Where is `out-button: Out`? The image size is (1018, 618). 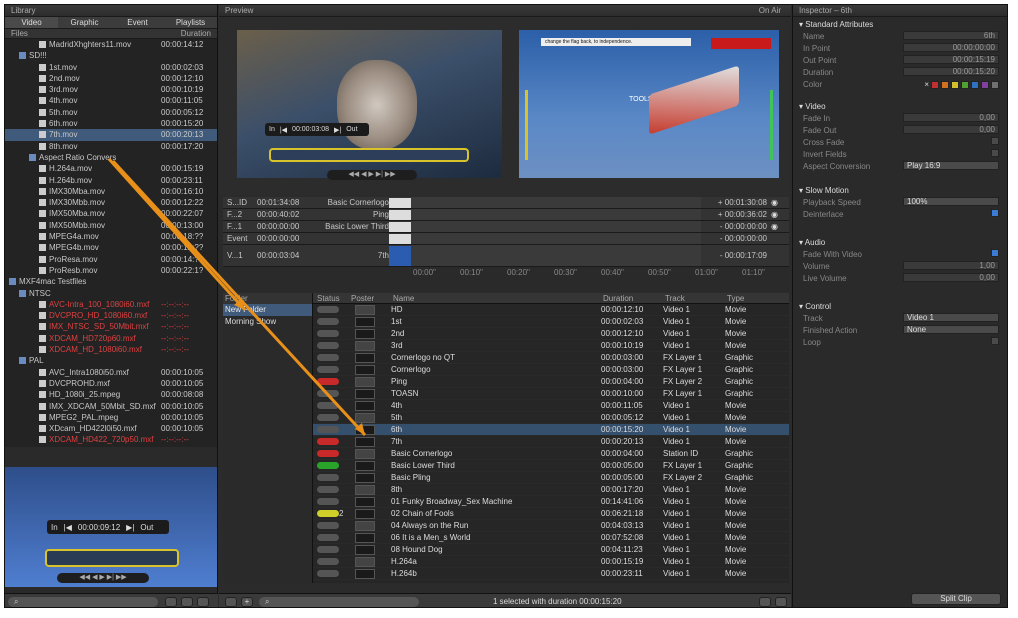 out-button: Out is located at coordinates (146, 527).